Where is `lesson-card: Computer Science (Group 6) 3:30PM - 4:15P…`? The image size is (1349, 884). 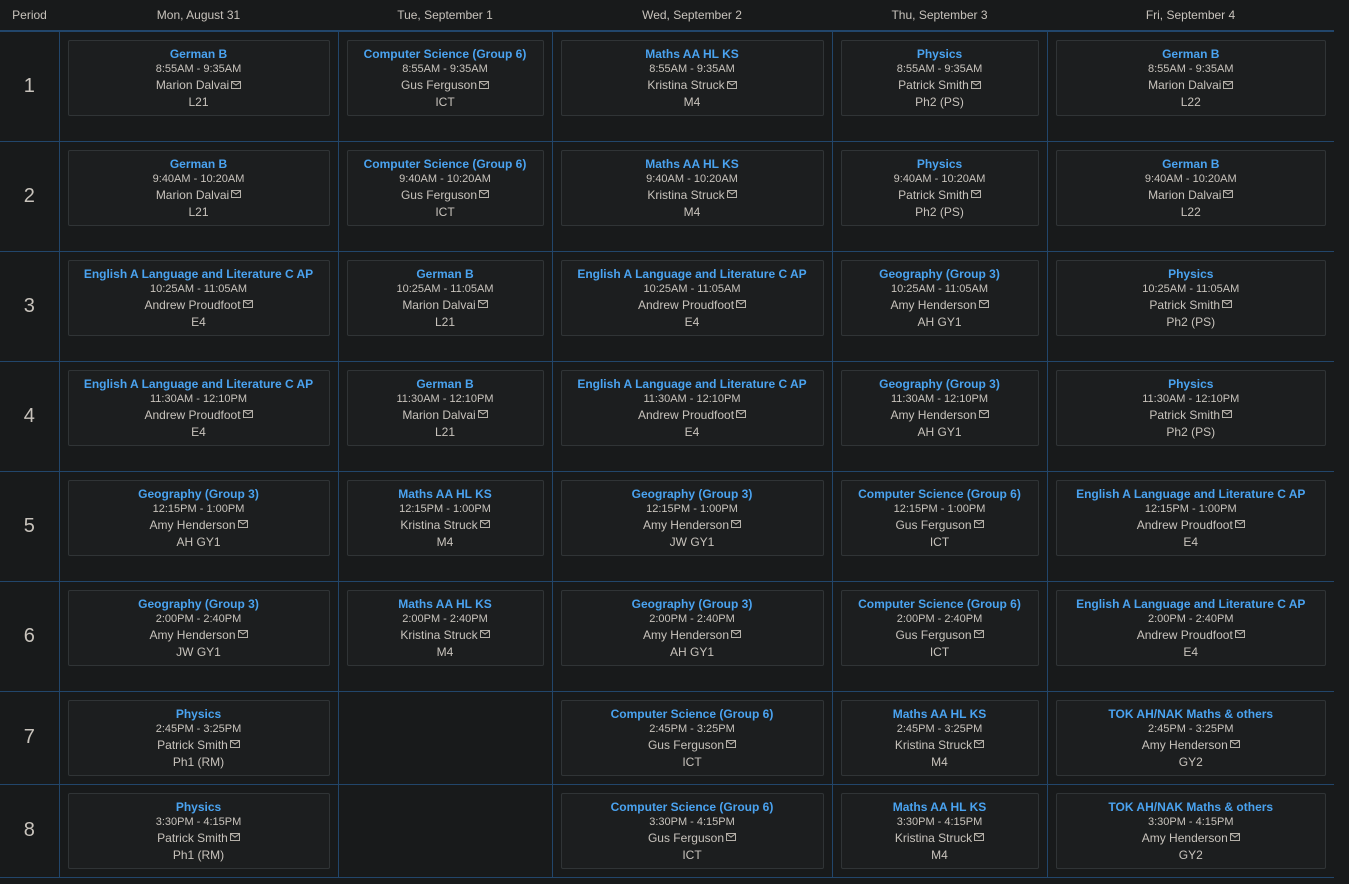
lesson-card: Computer Science (Group 6) 3:30PM - 4:15P… is located at coordinates (692, 830).